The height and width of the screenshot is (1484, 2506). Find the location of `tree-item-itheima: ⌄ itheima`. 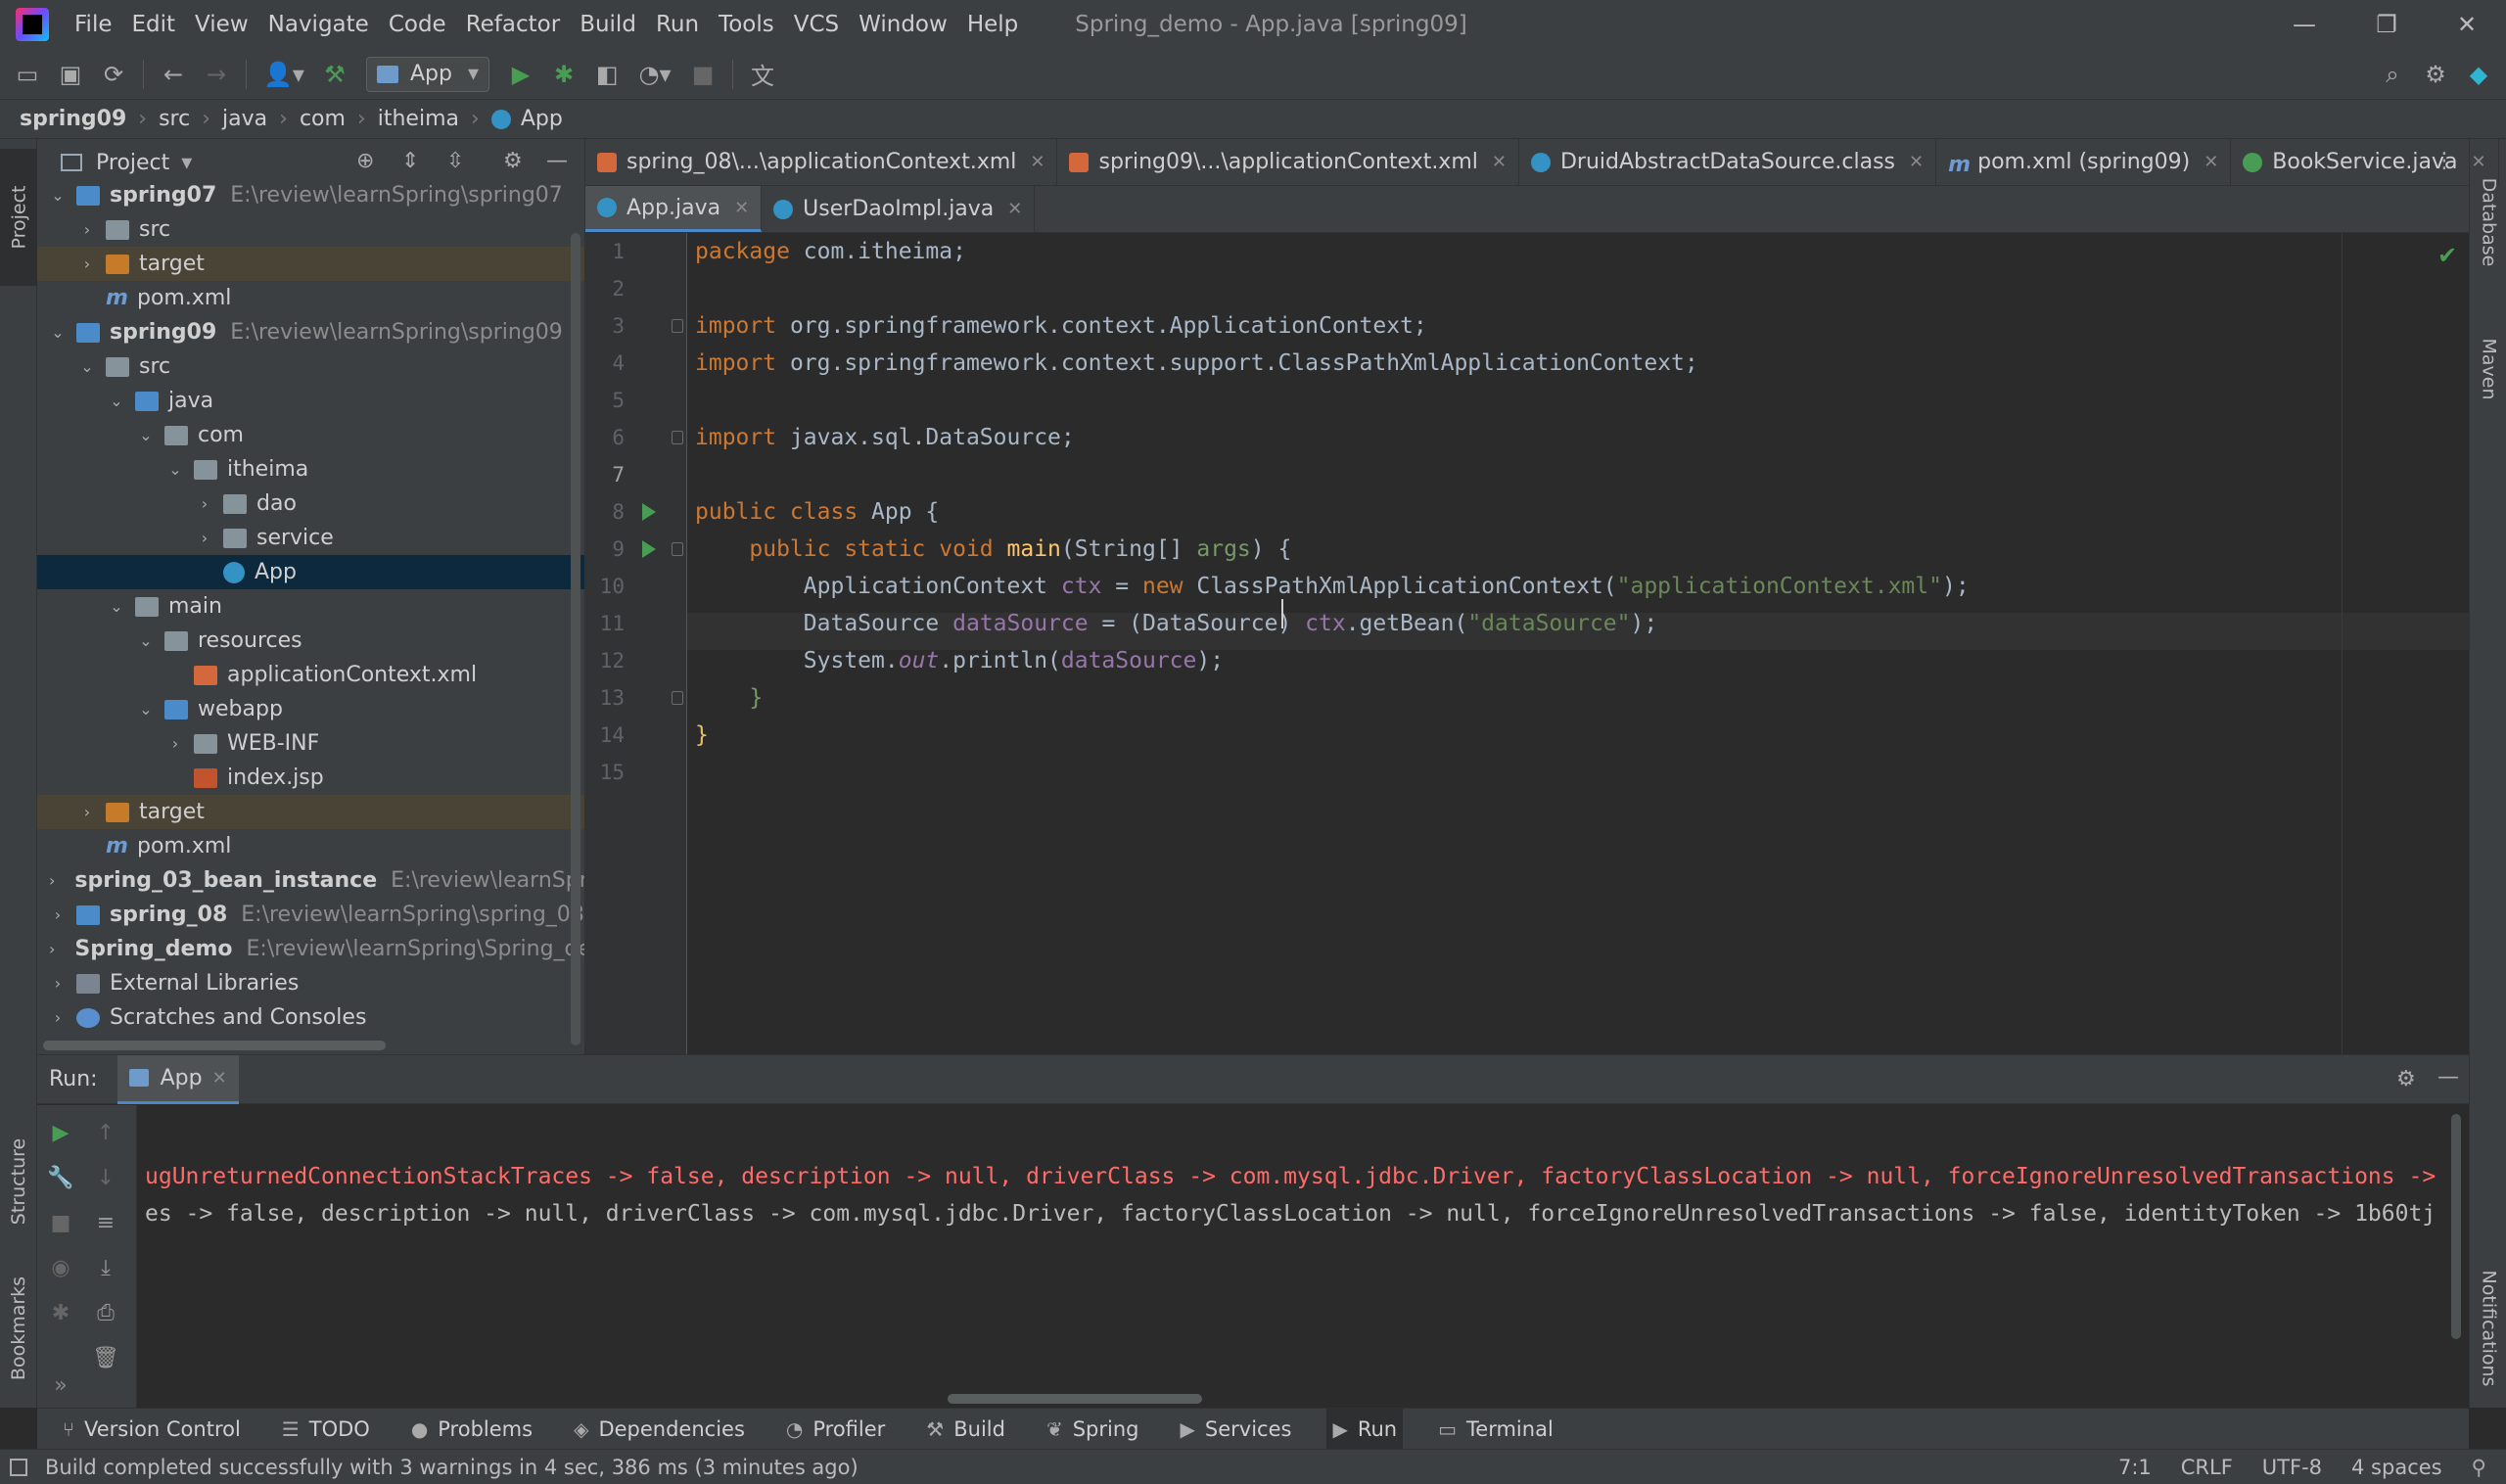

tree-item-itheima: ⌄ itheima is located at coordinates (310, 469).